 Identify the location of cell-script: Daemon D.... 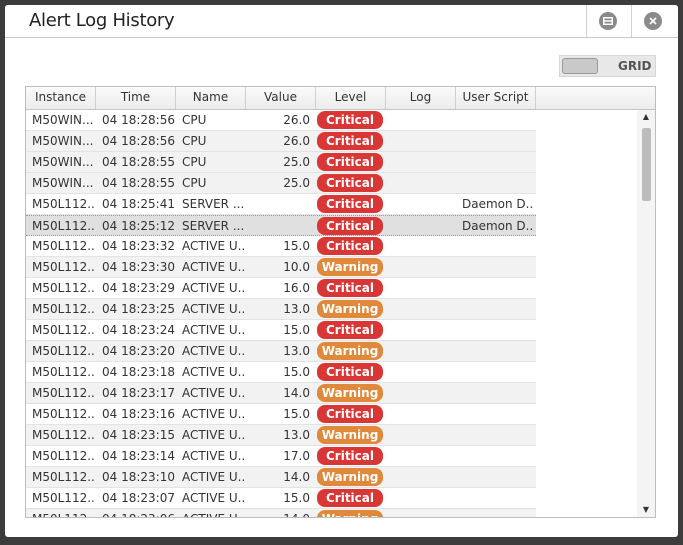
(498, 204).